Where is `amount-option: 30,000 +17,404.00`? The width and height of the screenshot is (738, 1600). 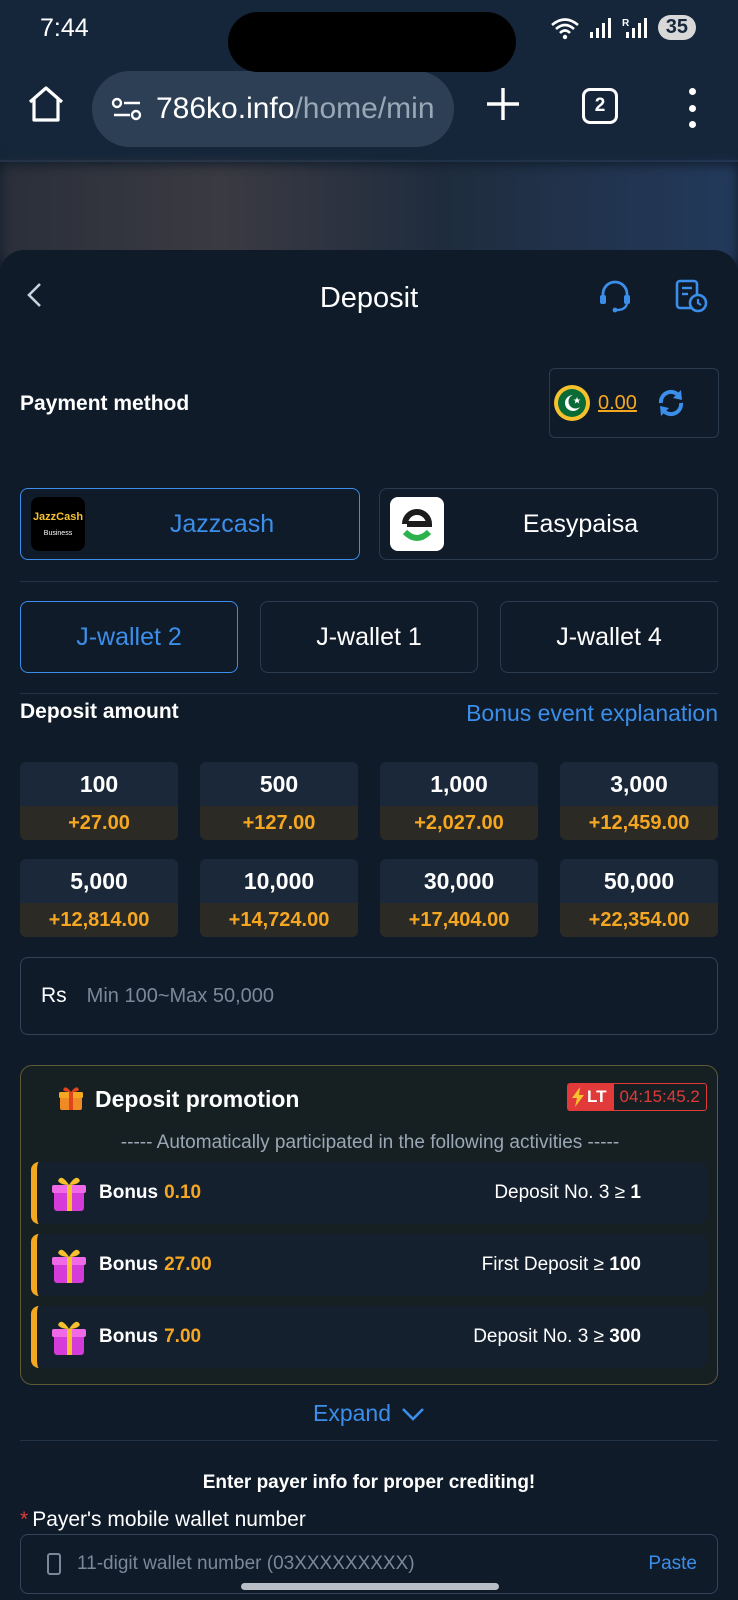
amount-option: 30,000 +17,404.00 is located at coordinates (459, 898).